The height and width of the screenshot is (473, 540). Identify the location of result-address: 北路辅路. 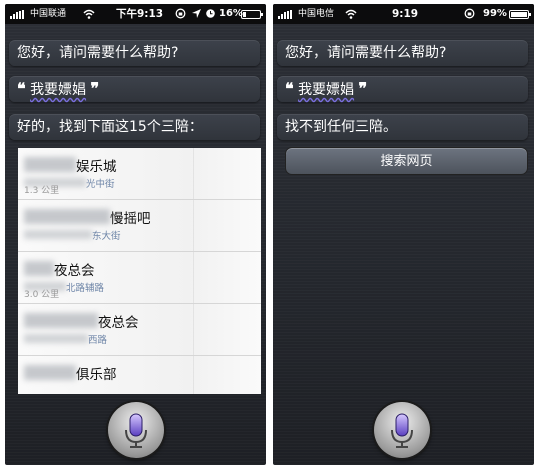
(85, 288).